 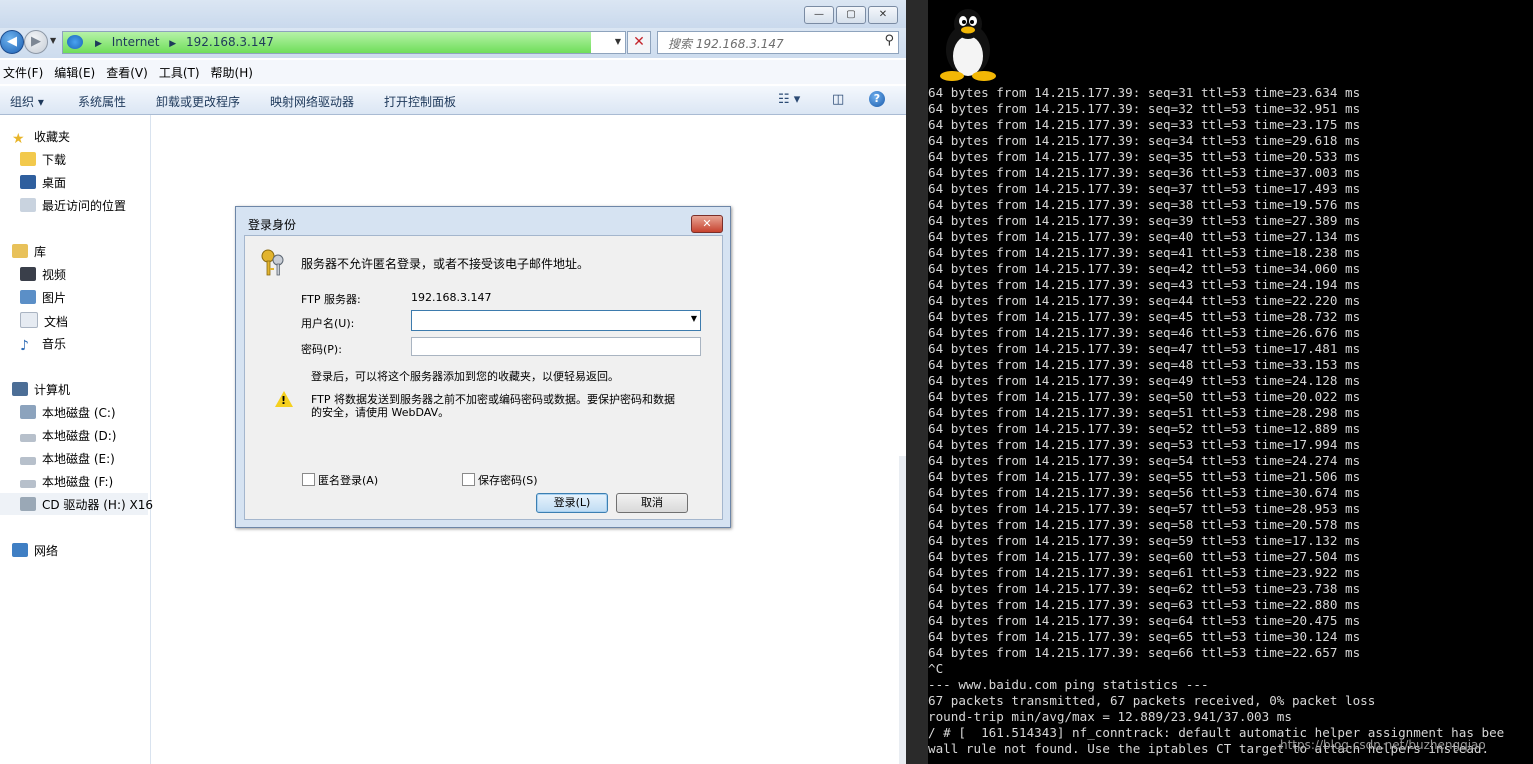 What do you see at coordinates (968, 45) in the screenshot?
I see `tux-penguin-logo` at bounding box center [968, 45].